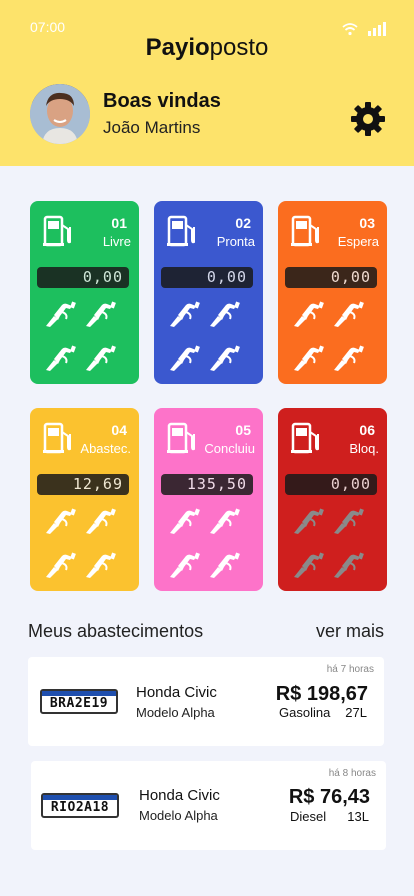  Describe the element at coordinates (356, 712) in the screenshot. I see `fuel-liters: 27L` at that location.